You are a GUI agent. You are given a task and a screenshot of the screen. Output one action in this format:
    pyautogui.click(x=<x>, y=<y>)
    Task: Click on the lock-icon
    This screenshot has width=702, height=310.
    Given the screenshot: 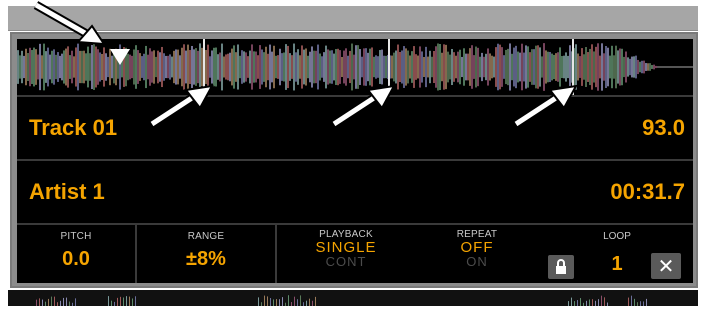 What is the action you would take?
    pyautogui.click(x=561, y=266)
    